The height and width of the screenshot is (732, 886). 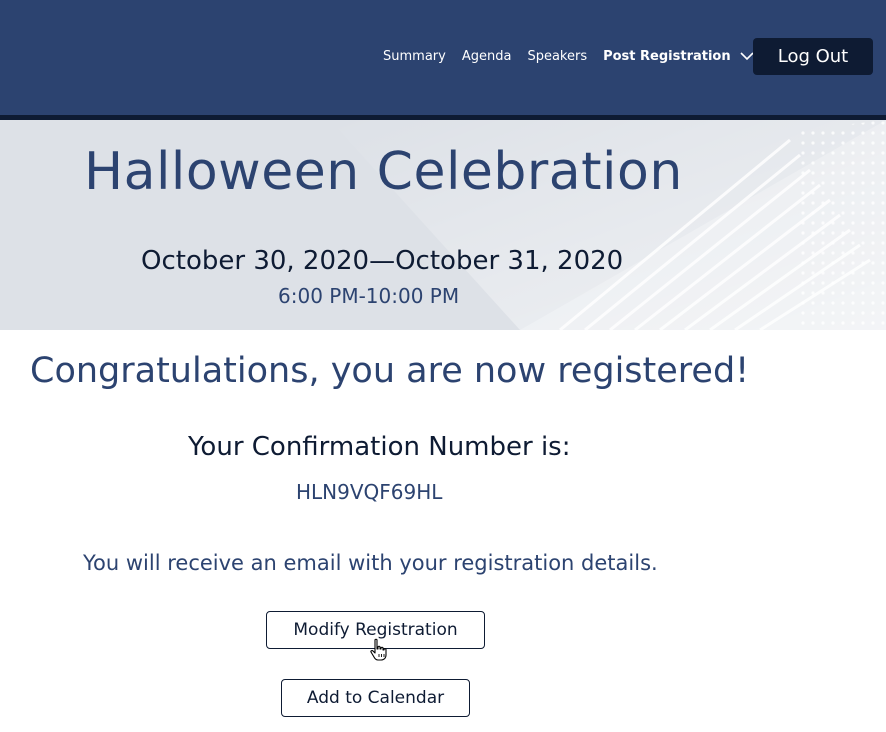 I want to click on nav-item-agenda: Agenda, so click(x=487, y=56).